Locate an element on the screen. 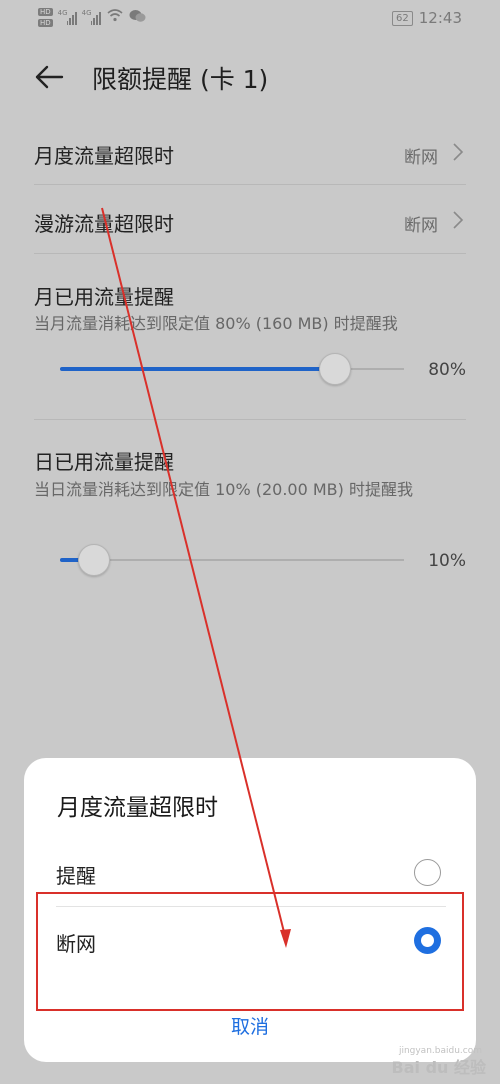 The width and height of the screenshot is (500, 1084). cancel-button: 取消 is located at coordinates (250, 1025).